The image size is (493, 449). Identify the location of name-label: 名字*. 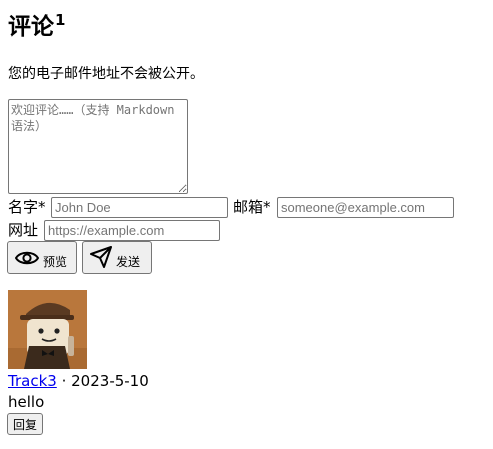
(27, 207).